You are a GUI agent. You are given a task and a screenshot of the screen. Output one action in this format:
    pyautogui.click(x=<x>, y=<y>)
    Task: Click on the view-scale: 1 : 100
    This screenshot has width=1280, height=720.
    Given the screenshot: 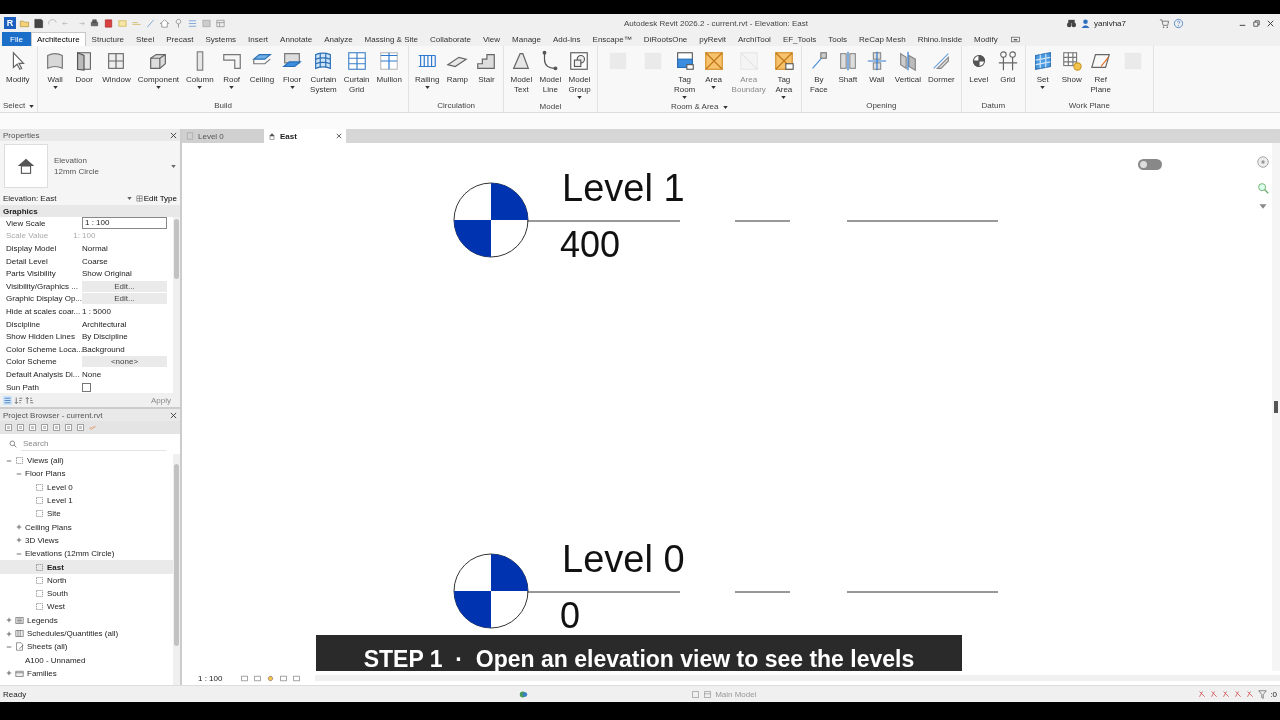 What is the action you would take?
    pyautogui.click(x=210, y=678)
    